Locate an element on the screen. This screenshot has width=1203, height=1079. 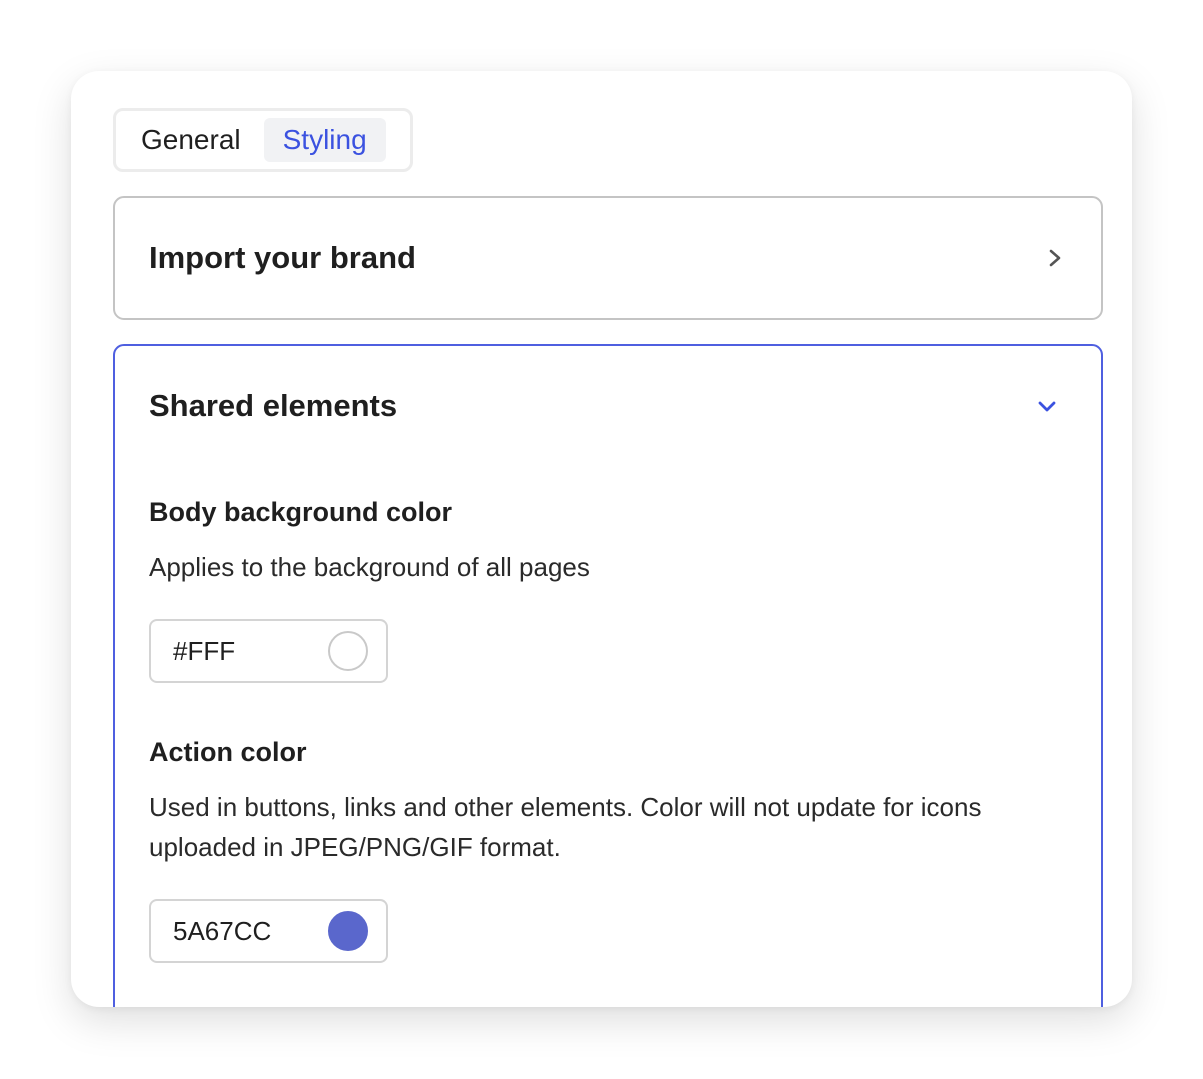
action-color-value: 5A67CC is located at coordinates (222, 930).